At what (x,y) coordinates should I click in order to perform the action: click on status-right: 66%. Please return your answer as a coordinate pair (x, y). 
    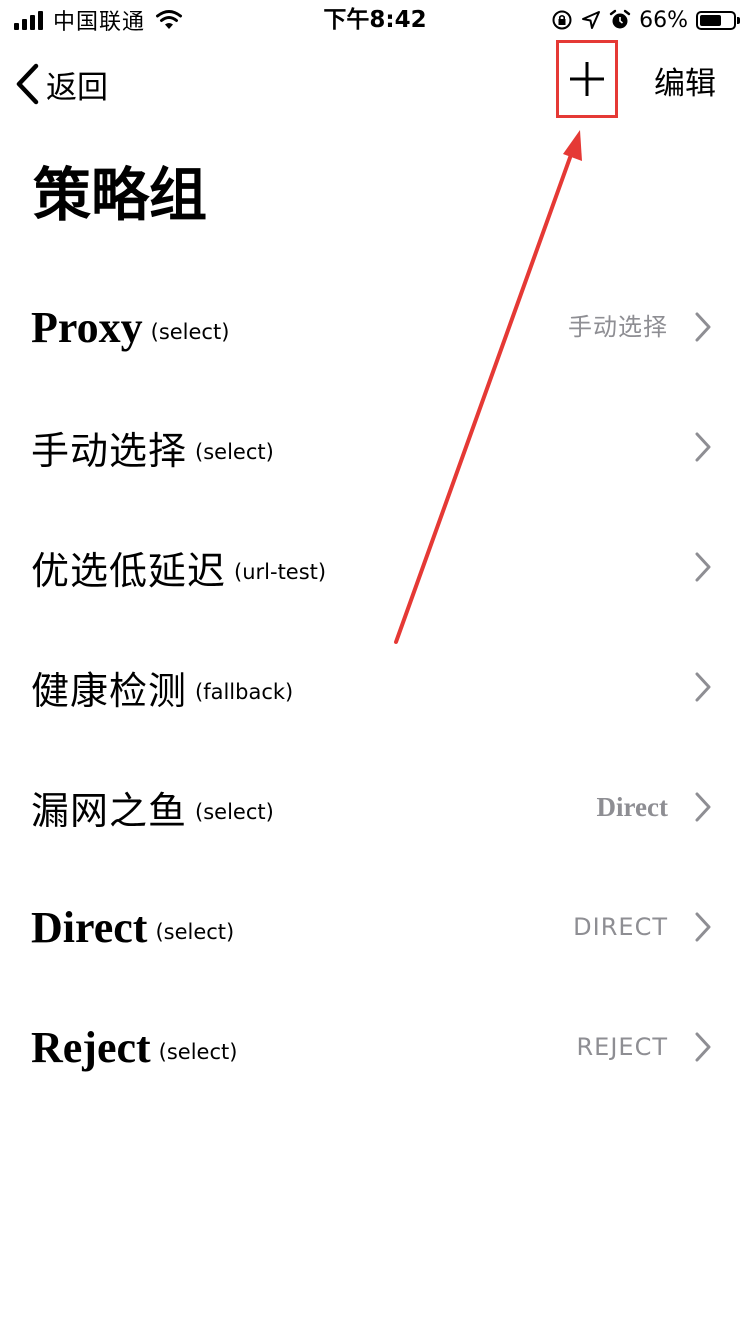
    Looking at the image, I should click on (645, 20).